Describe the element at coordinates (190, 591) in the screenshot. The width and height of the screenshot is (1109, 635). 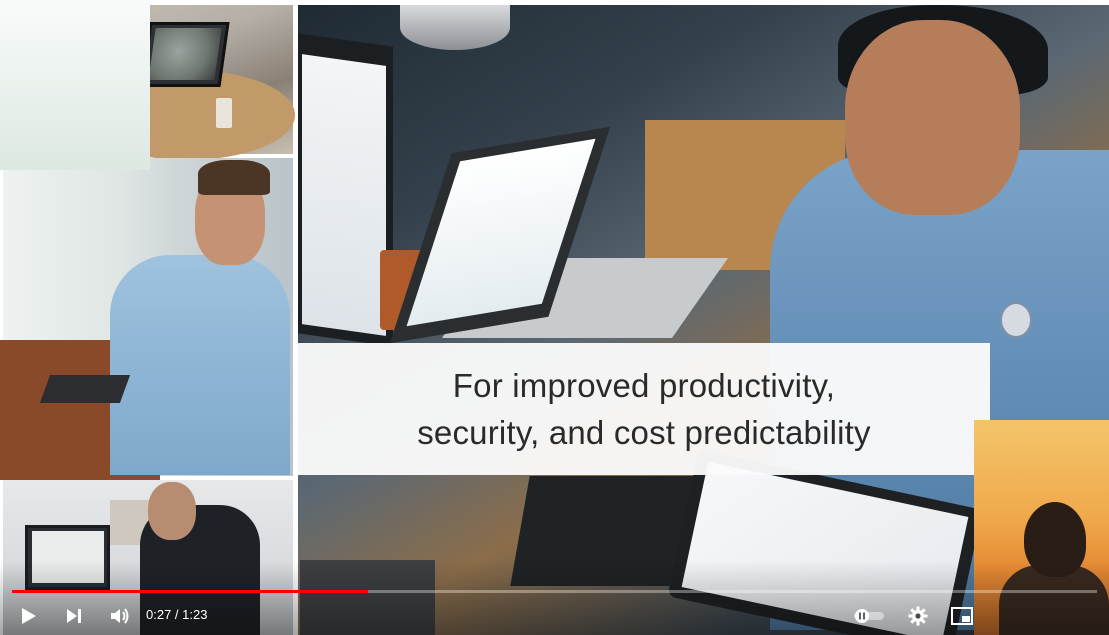
I see `progress-bar-played` at that location.